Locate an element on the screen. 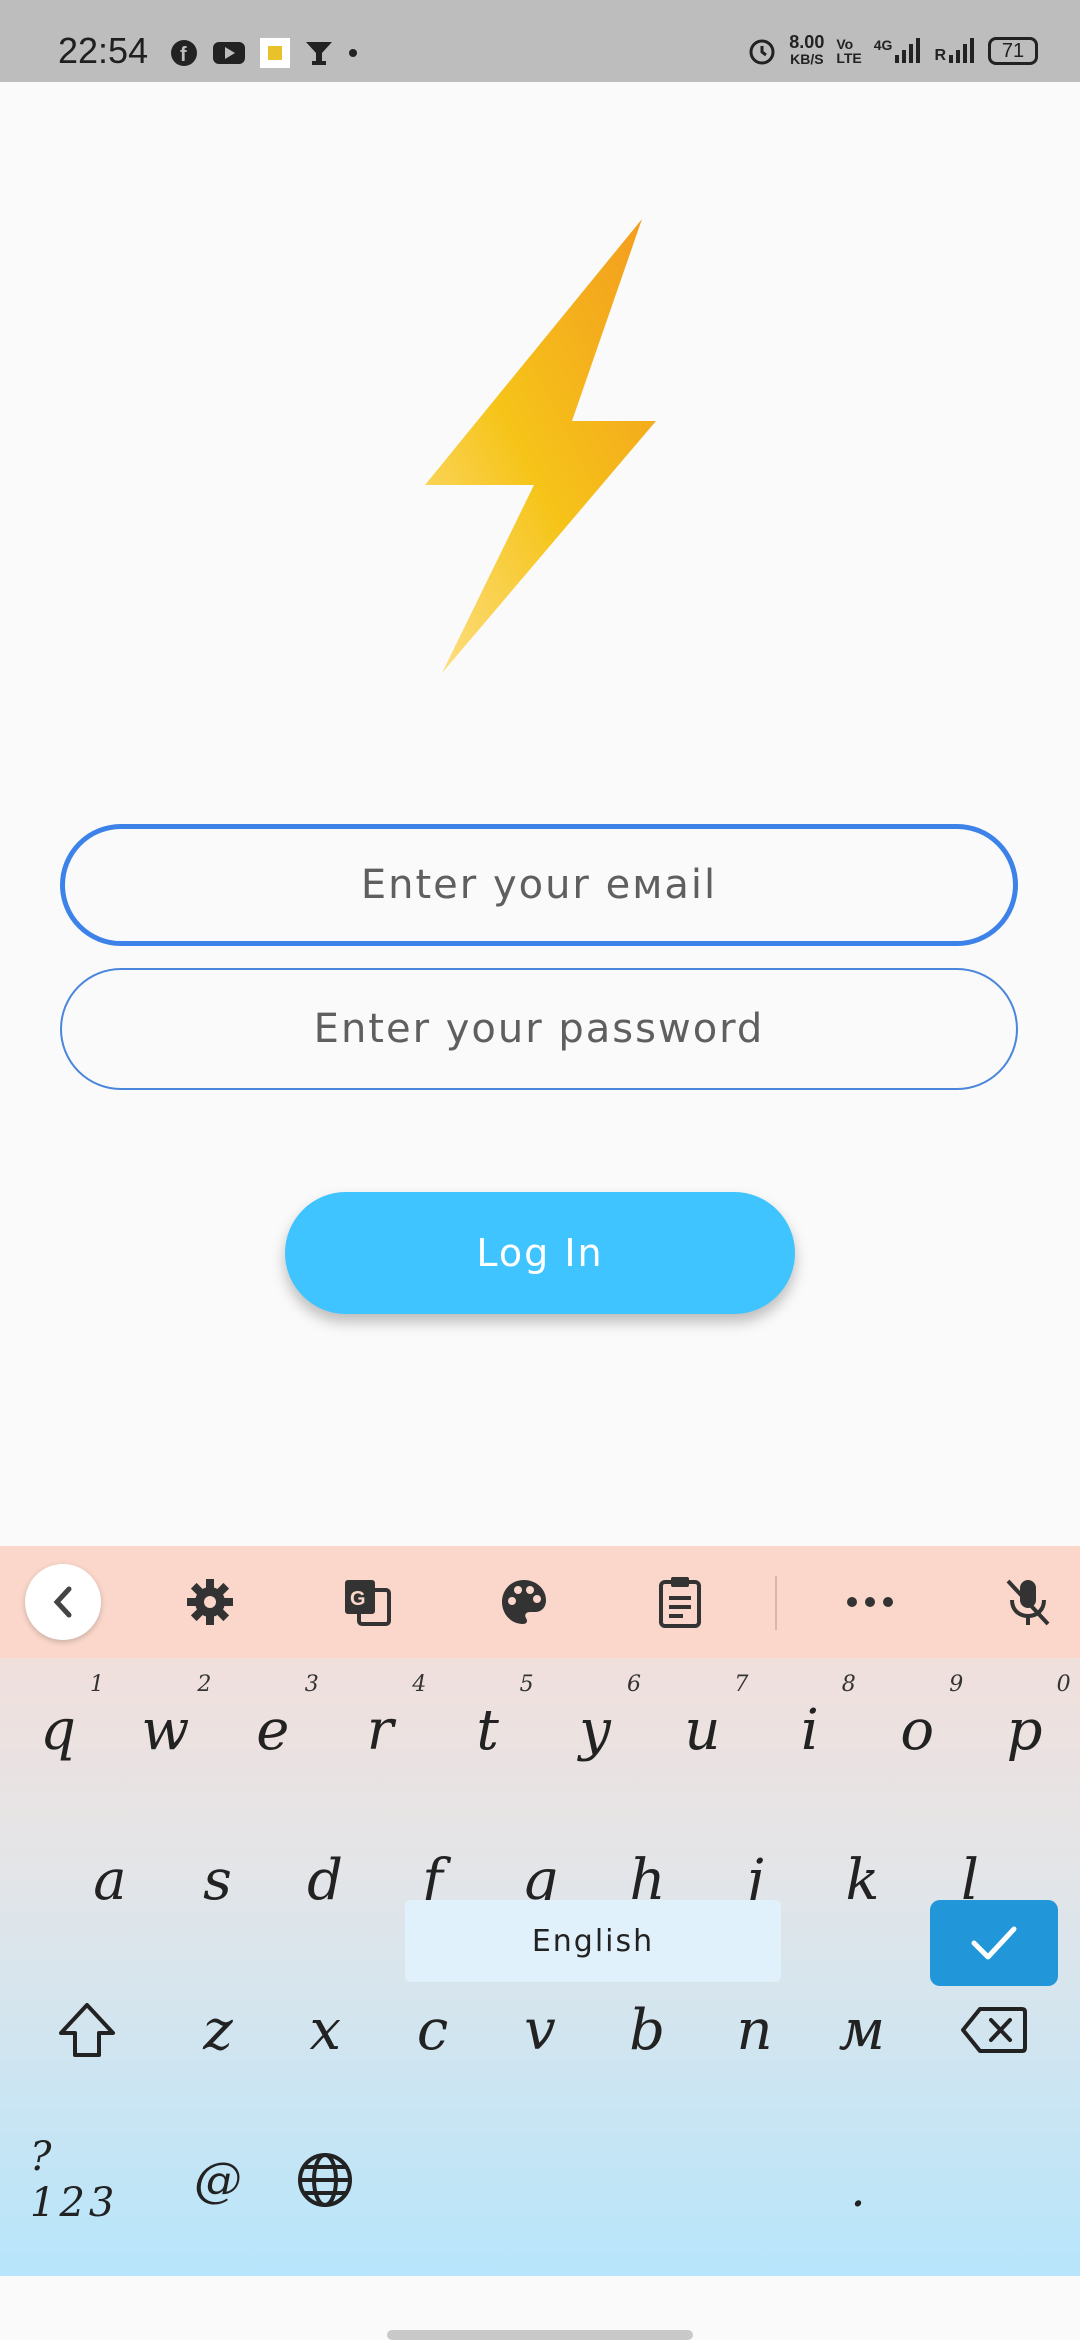  key-o: o9 is located at coordinates (917, 1726).